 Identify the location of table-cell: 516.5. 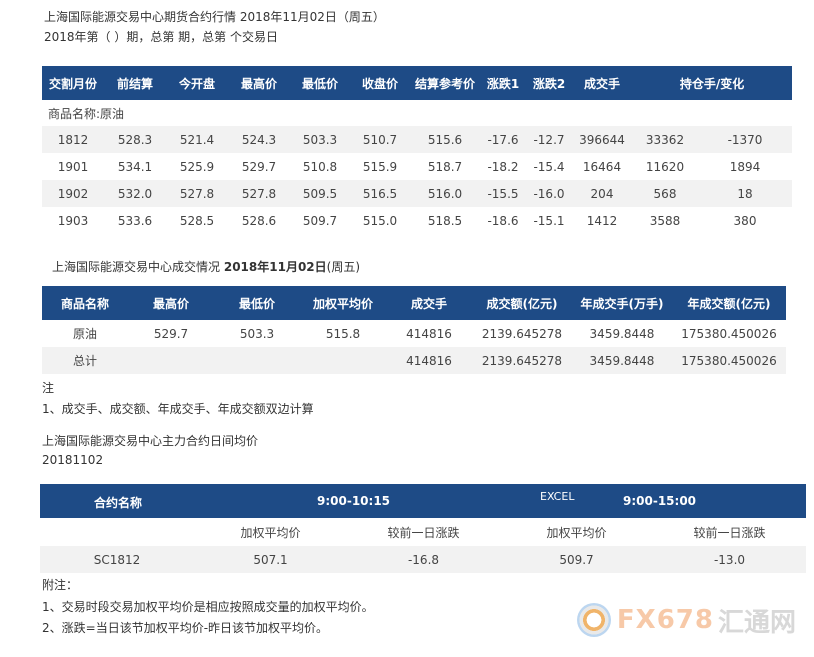
(380, 193).